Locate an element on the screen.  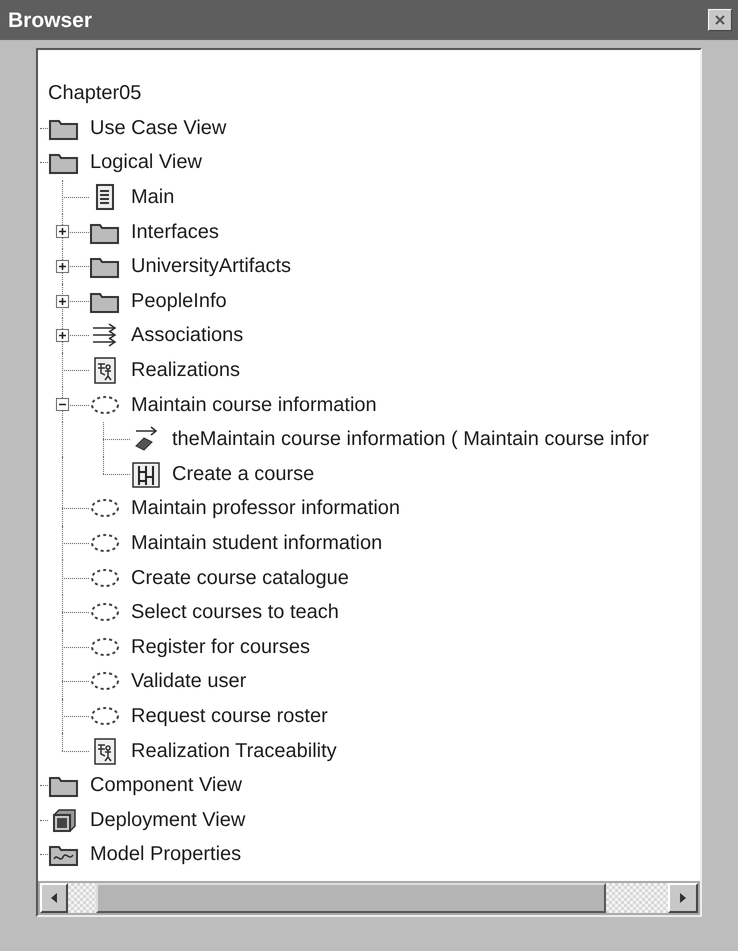
tree-item-label: Associations is located at coordinates (187, 335).